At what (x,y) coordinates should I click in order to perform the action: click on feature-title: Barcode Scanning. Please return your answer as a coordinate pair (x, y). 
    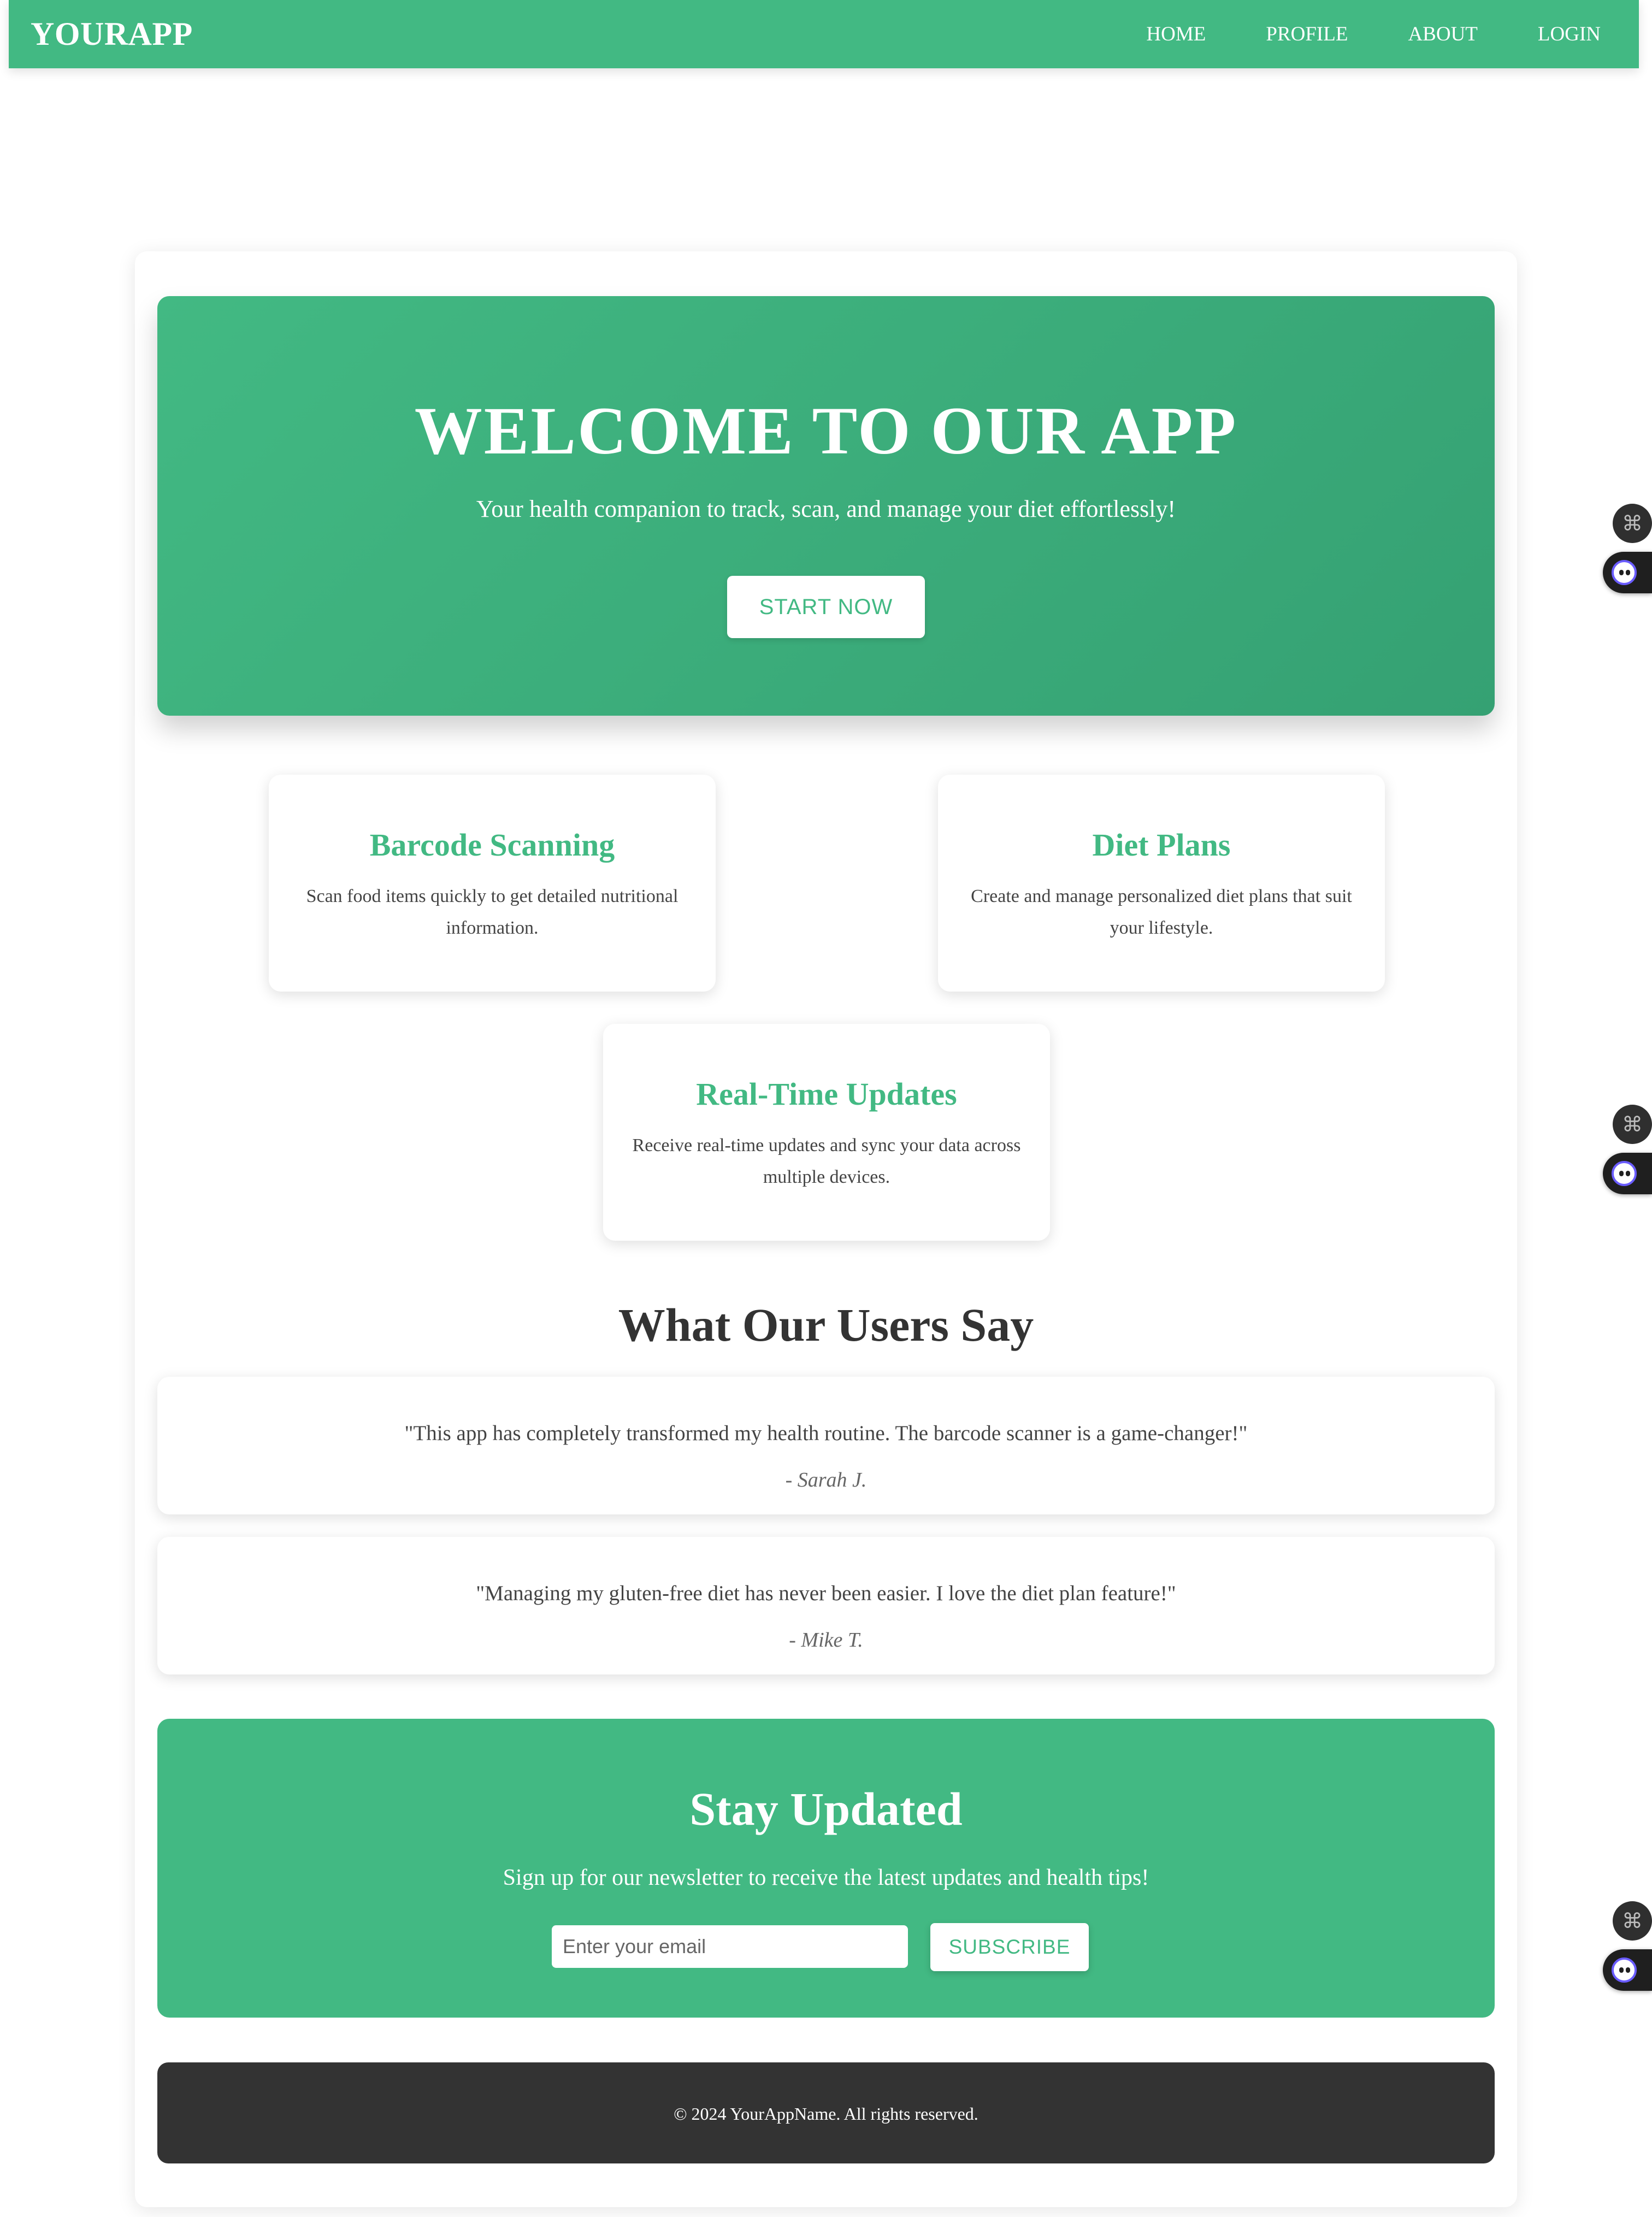
    Looking at the image, I should click on (492, 845).